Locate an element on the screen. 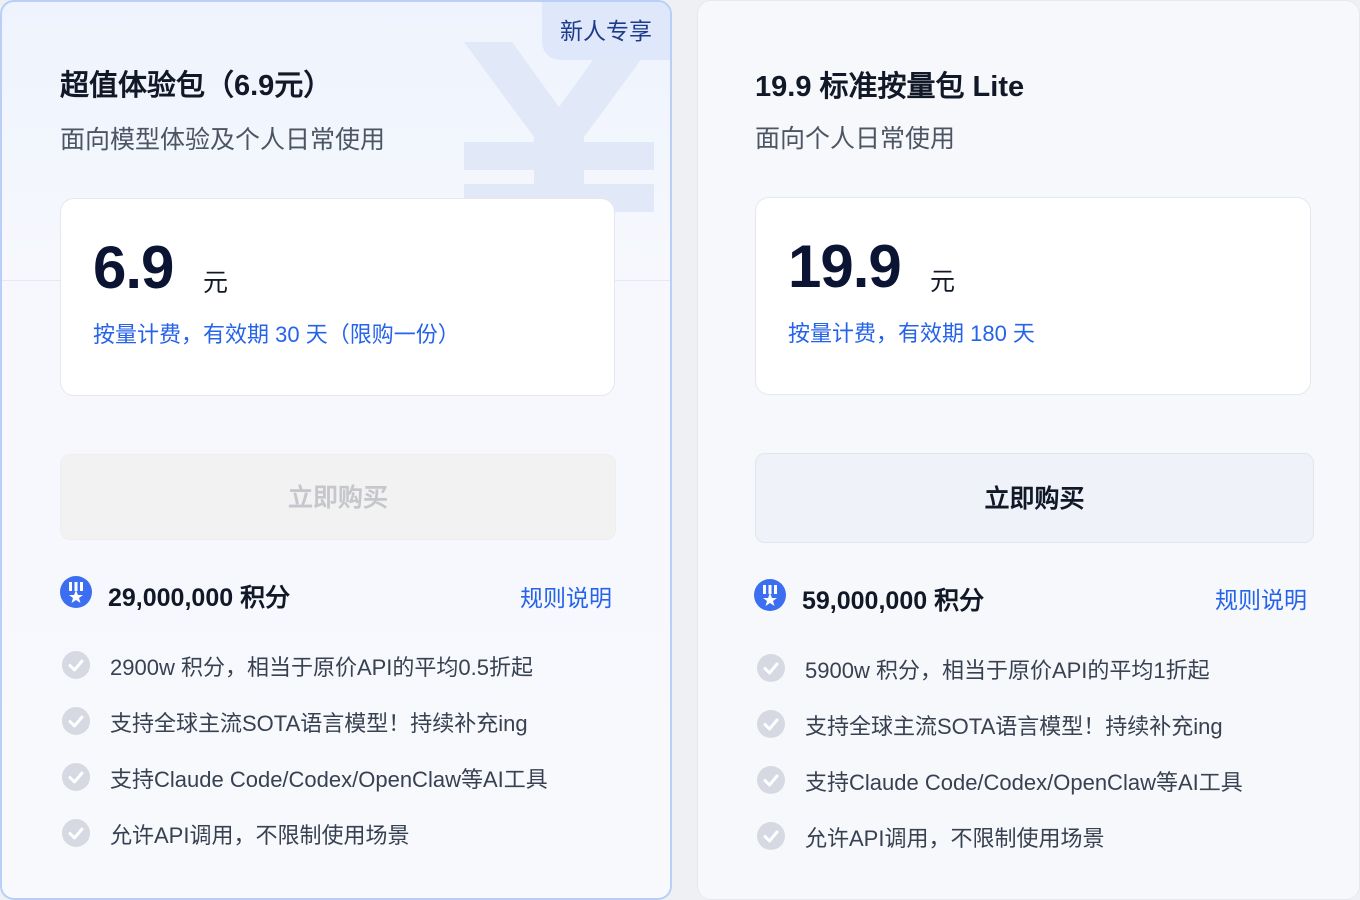 This screenshot has height=900, width=1360. plan-subtitle: 面向模型体验及个人日常使用 is located at coordinates (223, 140).